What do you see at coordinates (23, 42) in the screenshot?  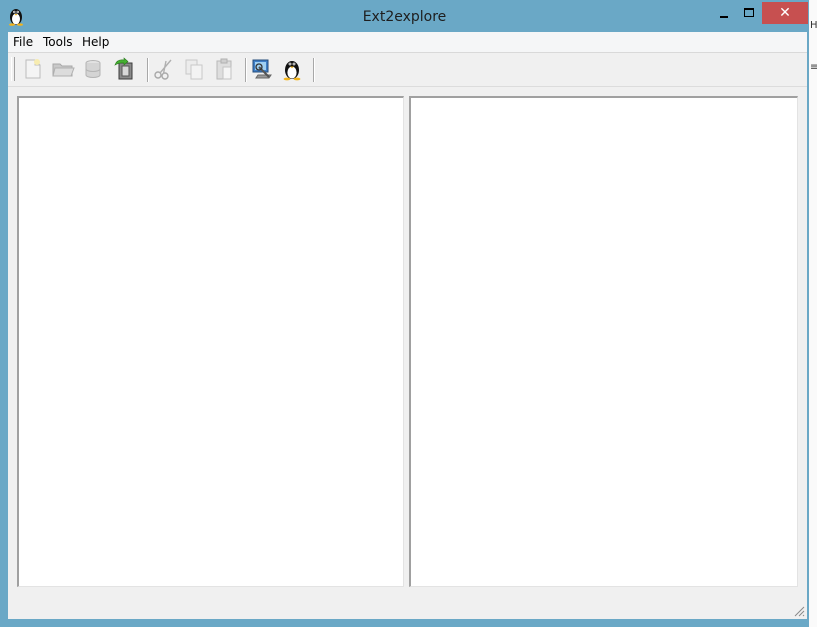 I see `menu-file: File` at bounding box center [23, 42].